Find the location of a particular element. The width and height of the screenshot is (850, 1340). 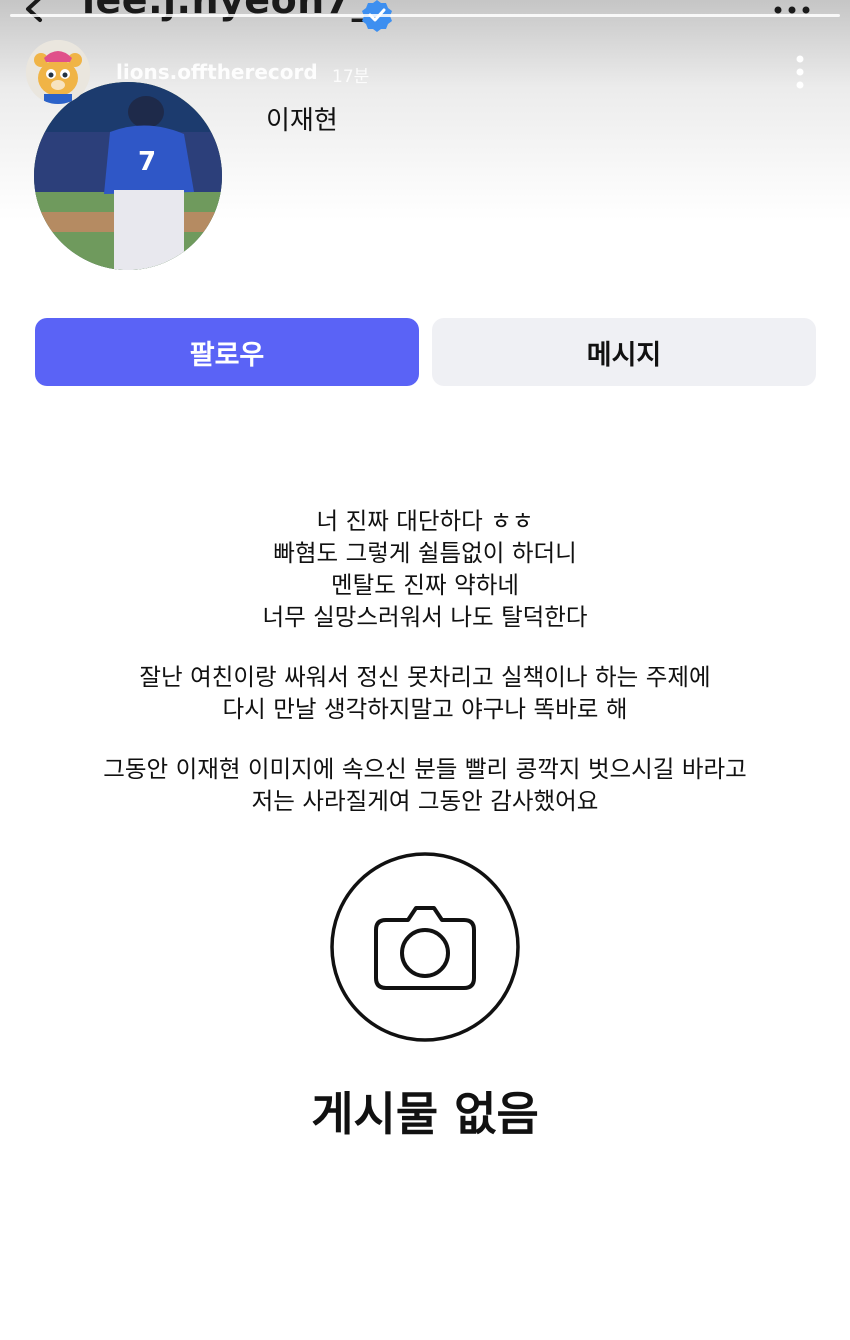

profile-handle: lee.j.hyeon7_ is located at coordinates (227, 11).